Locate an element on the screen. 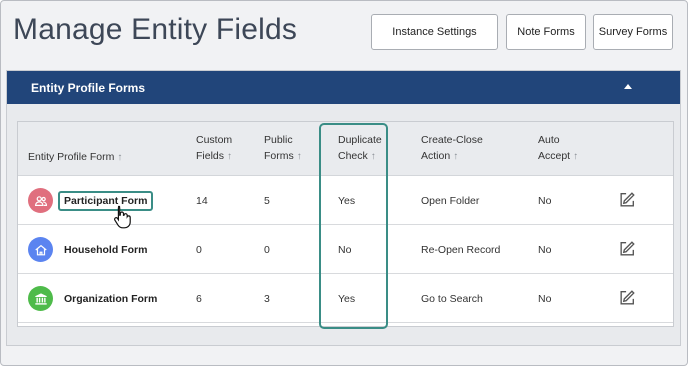 The height and width of the screenshot is (366, 688). form-name-cell: Participant Form is located at coordinates (106, 200).